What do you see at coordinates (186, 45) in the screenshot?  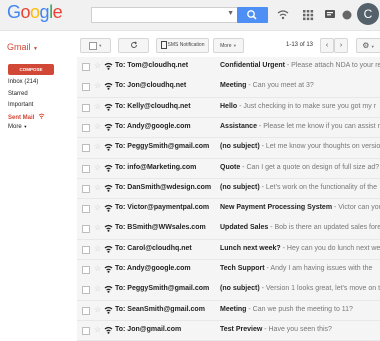 I see `sms-notification-label: SMS Notification` at bounding box center [186, 45].